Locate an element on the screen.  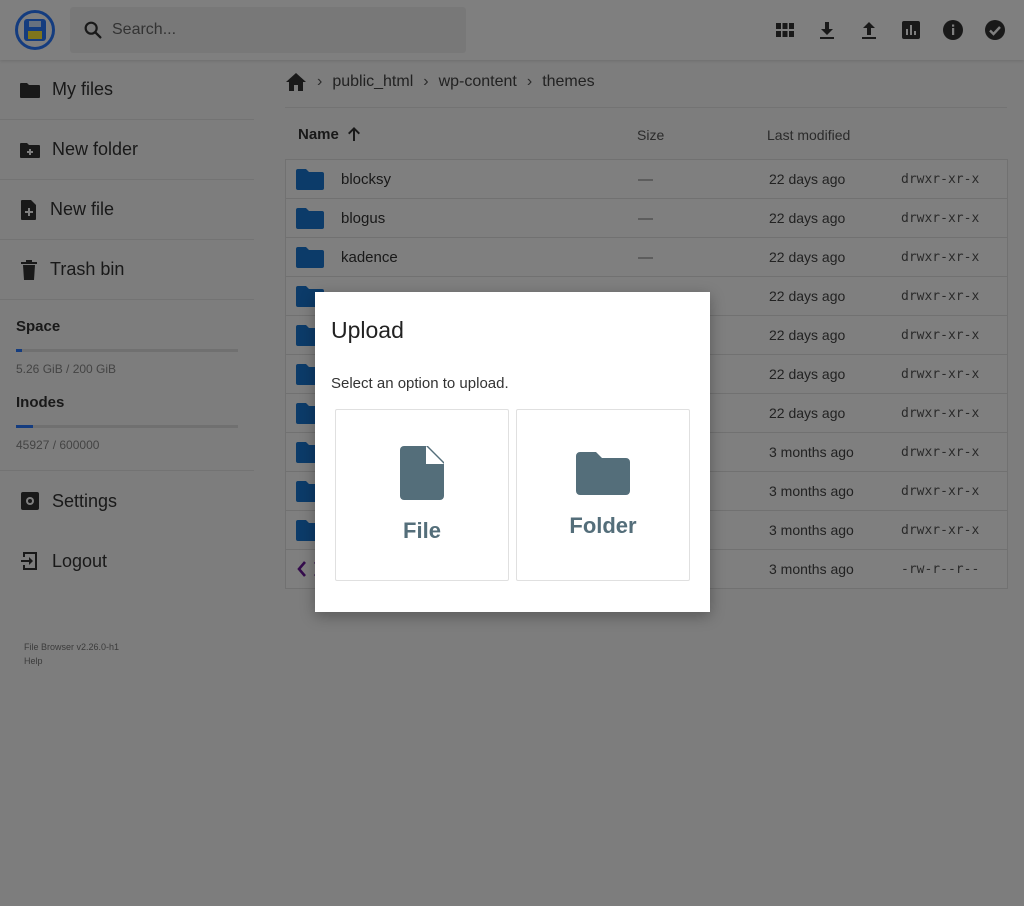
upload-file-button: File is located at coordinates (422, 495).